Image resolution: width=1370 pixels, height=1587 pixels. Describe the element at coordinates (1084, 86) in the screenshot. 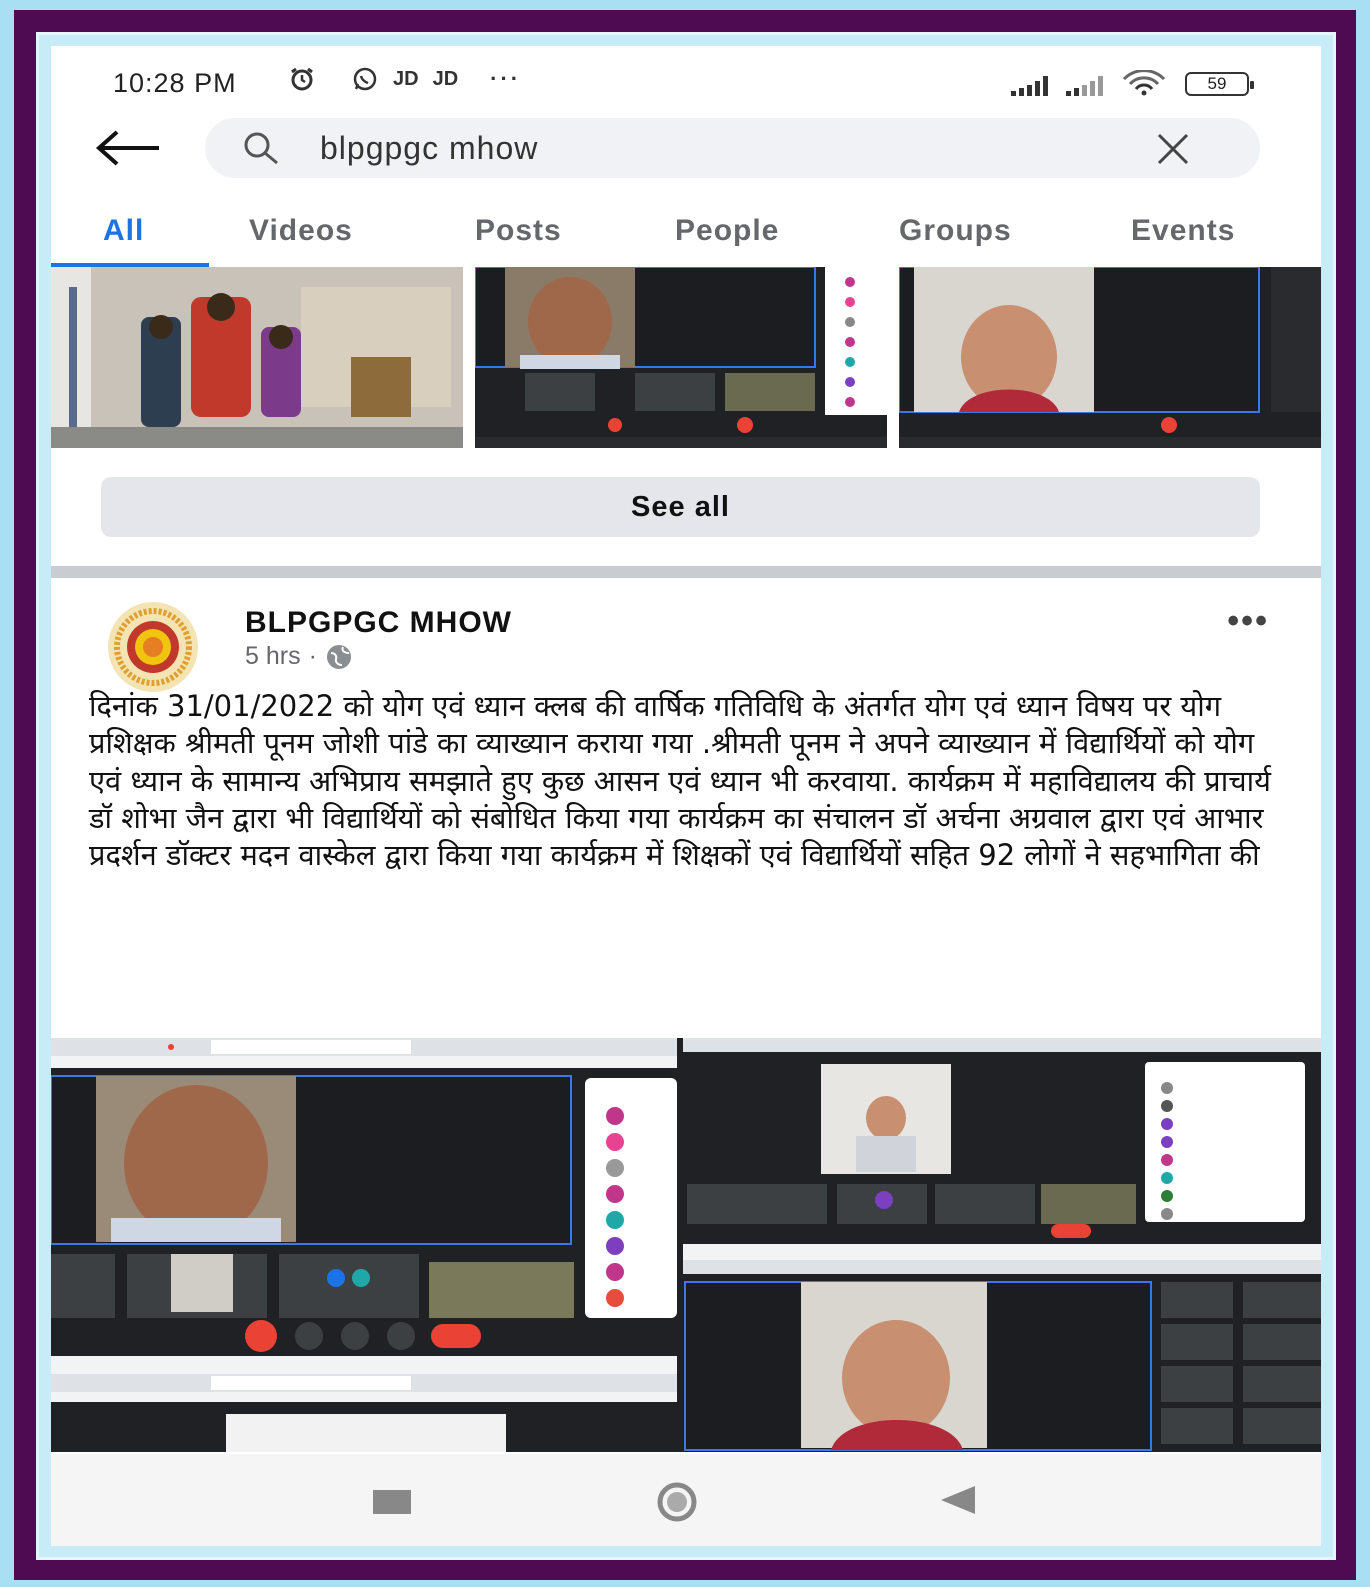

I see `signal-2-icon` at that location.